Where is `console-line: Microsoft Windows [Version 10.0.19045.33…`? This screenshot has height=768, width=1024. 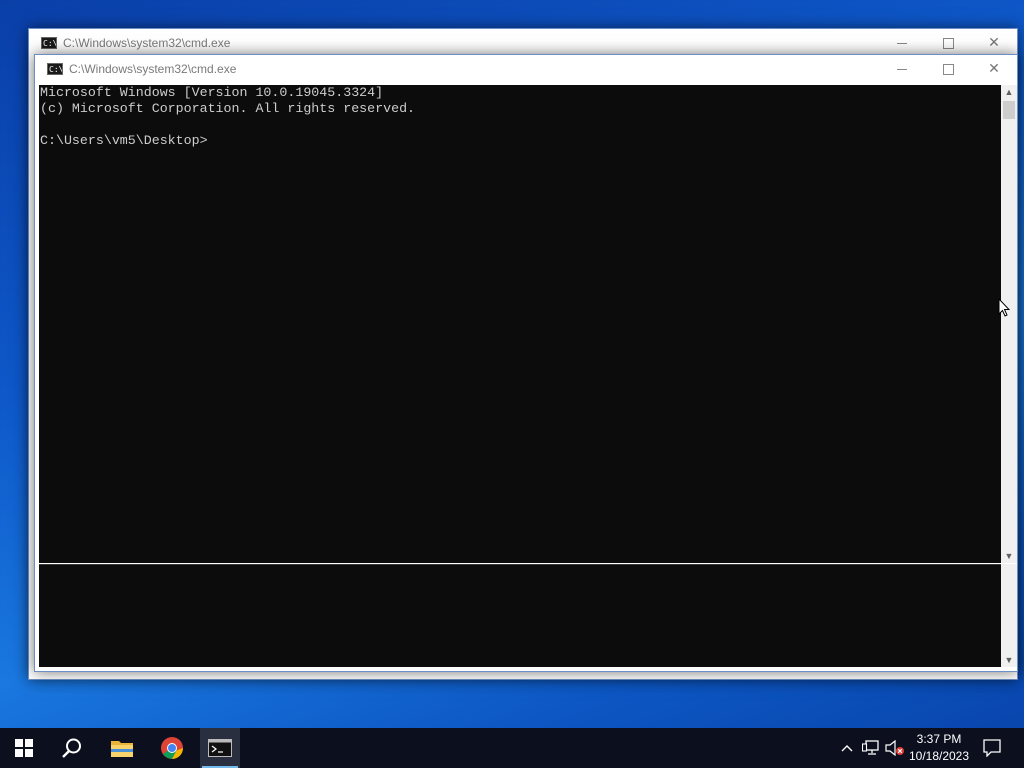
console-line: Microsoft Windows [Version 10.0.19045.33… is located at coordinates (212, 92).